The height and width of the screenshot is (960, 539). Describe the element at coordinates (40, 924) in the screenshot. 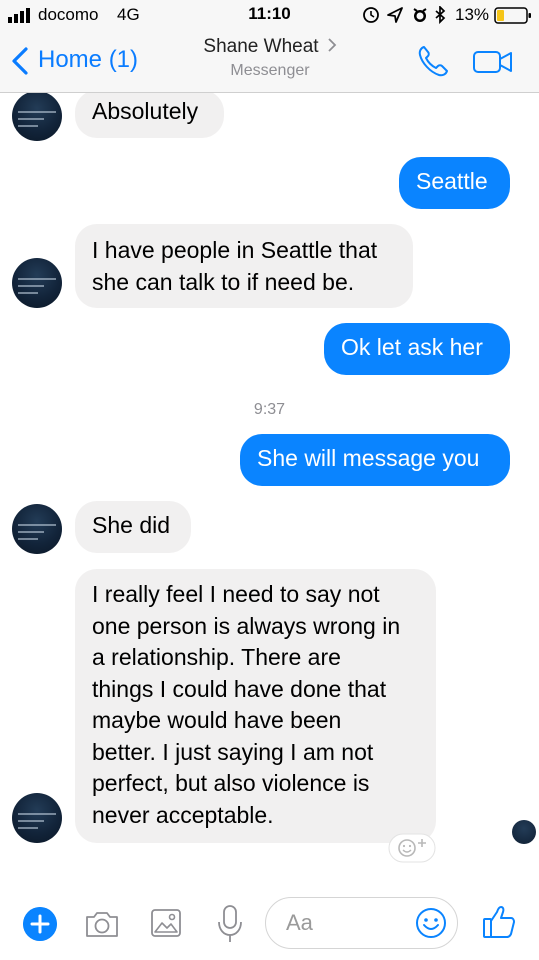

I see `plus-icon` at that location.